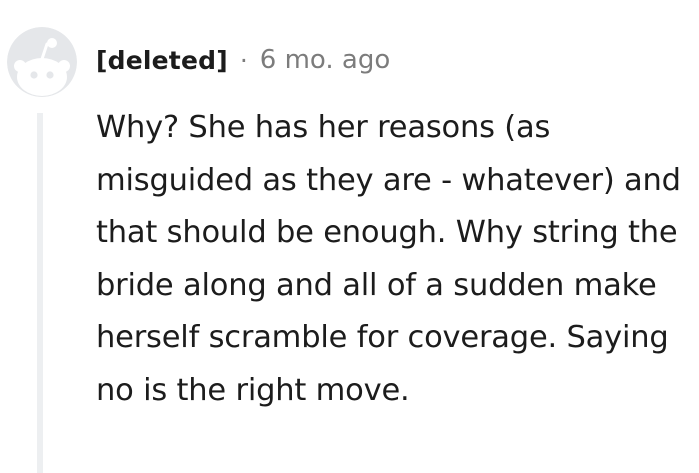 The width and height of the screenshot is (699, 473). I want to click on comment-header: [deleted] · 6 mo. ago, so click(243, 60).